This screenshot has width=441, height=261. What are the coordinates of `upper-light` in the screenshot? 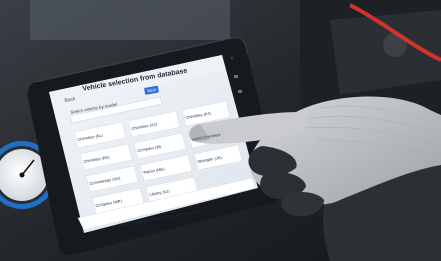 It's located at (130, 20).